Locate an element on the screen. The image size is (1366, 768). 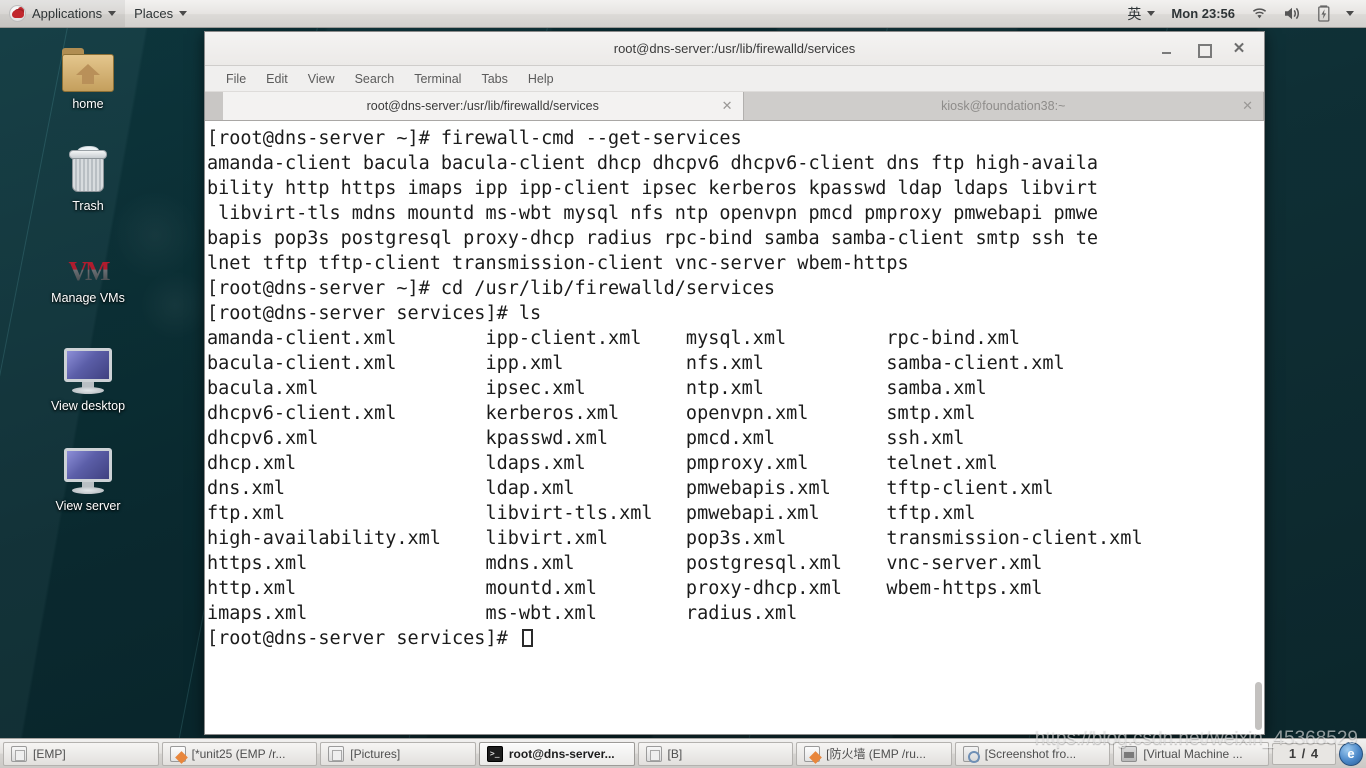
menu-search: Search is located at coordinates (375, 79).